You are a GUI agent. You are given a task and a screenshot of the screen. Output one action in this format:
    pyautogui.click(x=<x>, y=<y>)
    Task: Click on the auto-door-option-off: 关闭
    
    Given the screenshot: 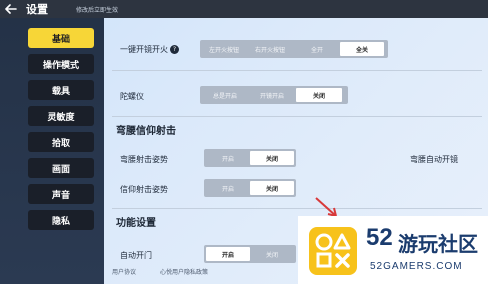 What is the action you would take?
    pyautogui.click(x=272, y=254)
    